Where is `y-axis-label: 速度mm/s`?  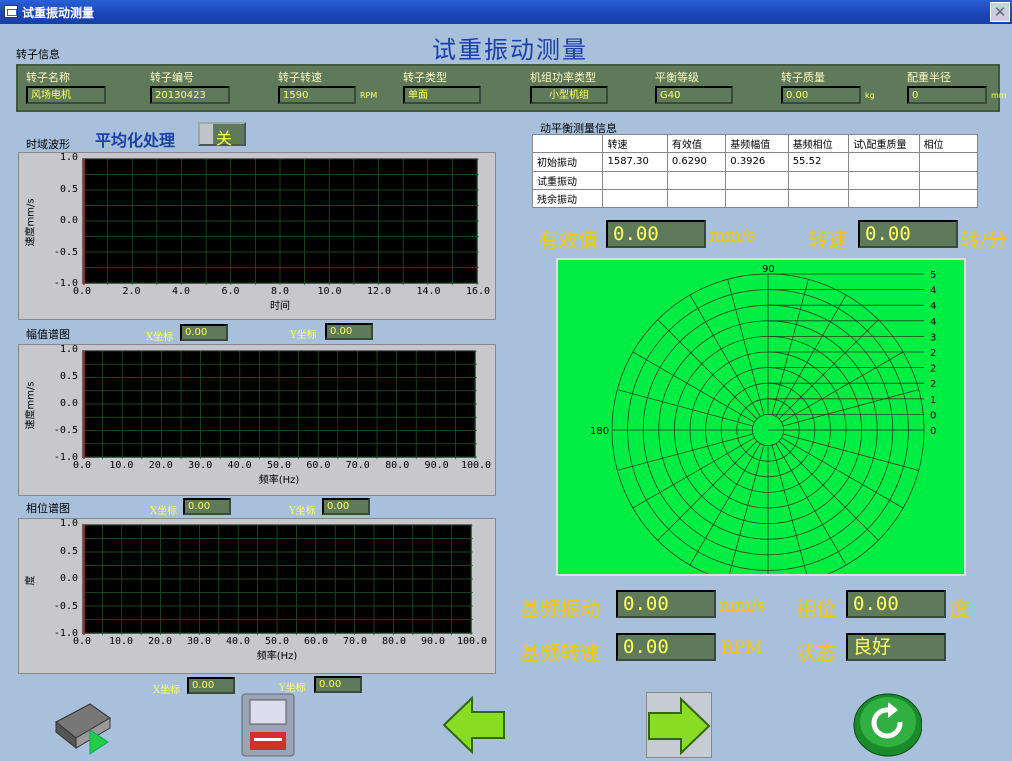
y-axis-label: 速度mm/s is located at coordinates (31, 222).